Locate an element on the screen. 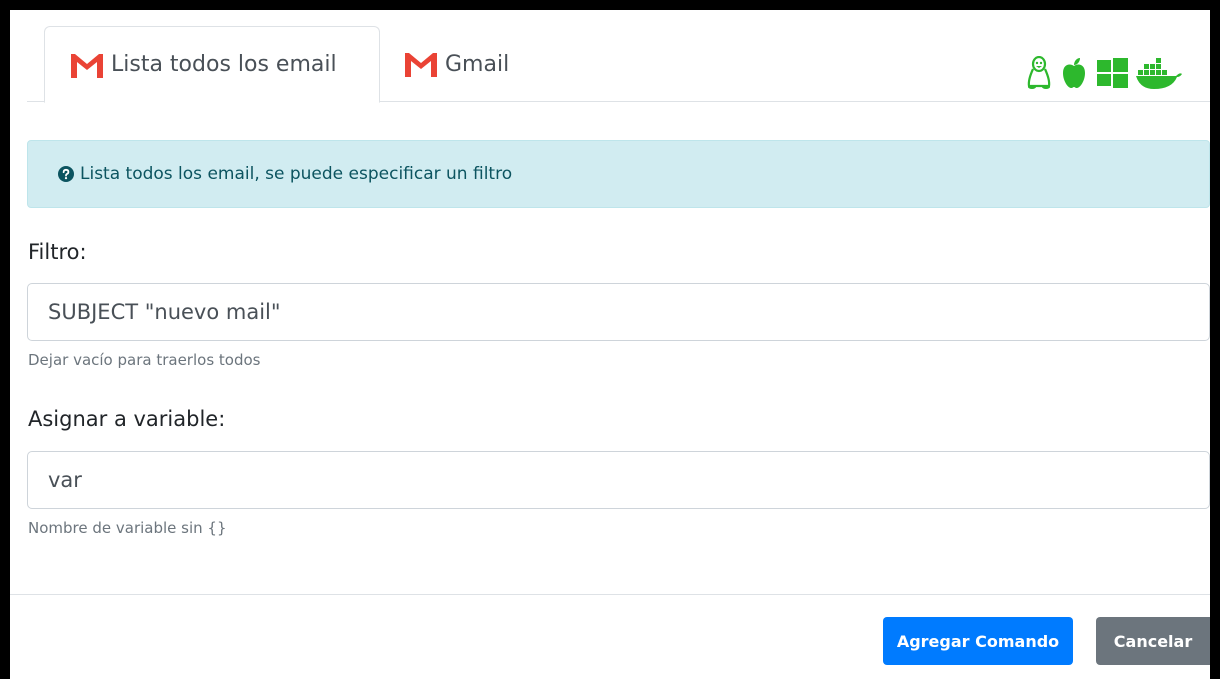 The width and height of the screenshot is (1220, 679). add-command-button: Agregar Comando is located at coordinates (978, 641).